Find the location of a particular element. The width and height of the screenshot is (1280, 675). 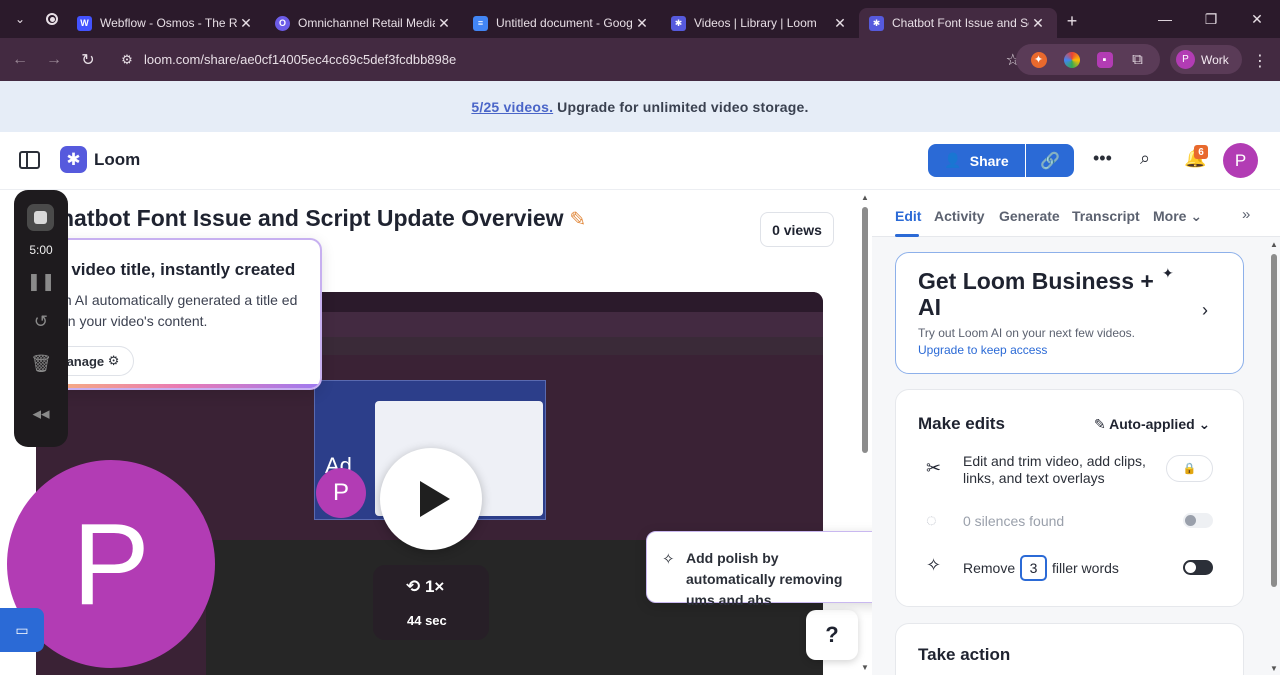

tab-edit: Edit is located at coordinates (908, 216).